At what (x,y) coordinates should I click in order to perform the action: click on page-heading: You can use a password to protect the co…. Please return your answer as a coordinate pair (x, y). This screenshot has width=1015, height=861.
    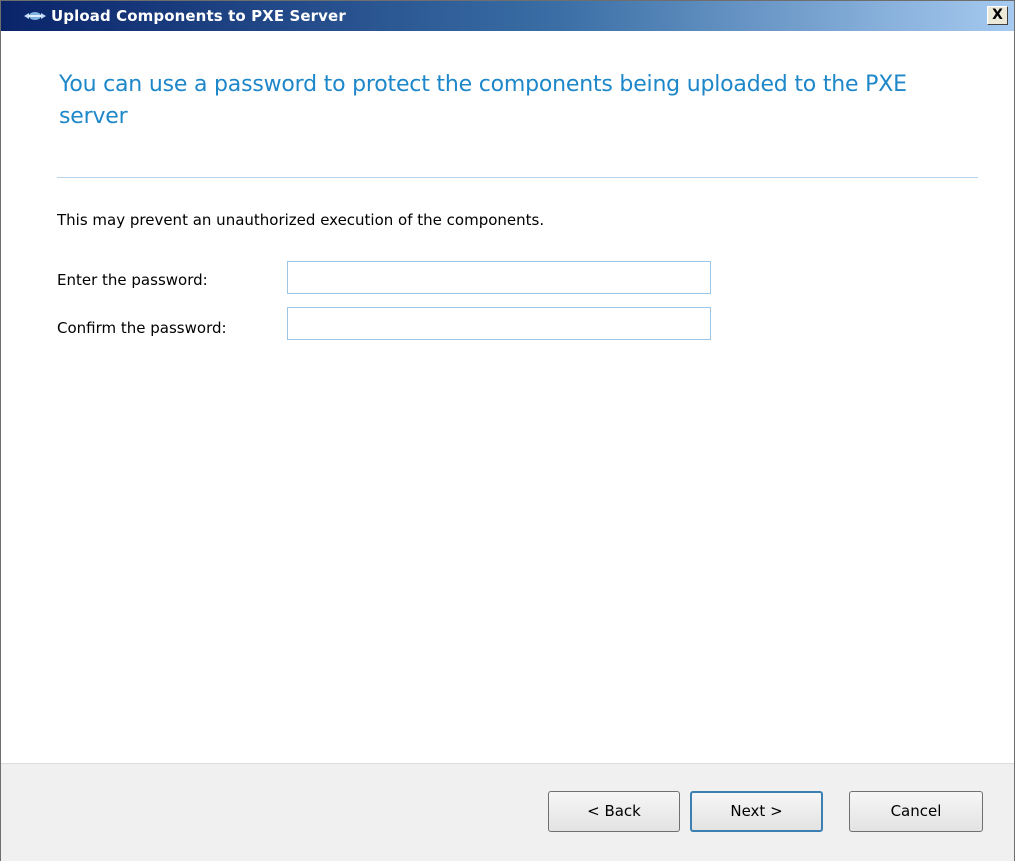
    Looking at the image, I should click on (483, 100).